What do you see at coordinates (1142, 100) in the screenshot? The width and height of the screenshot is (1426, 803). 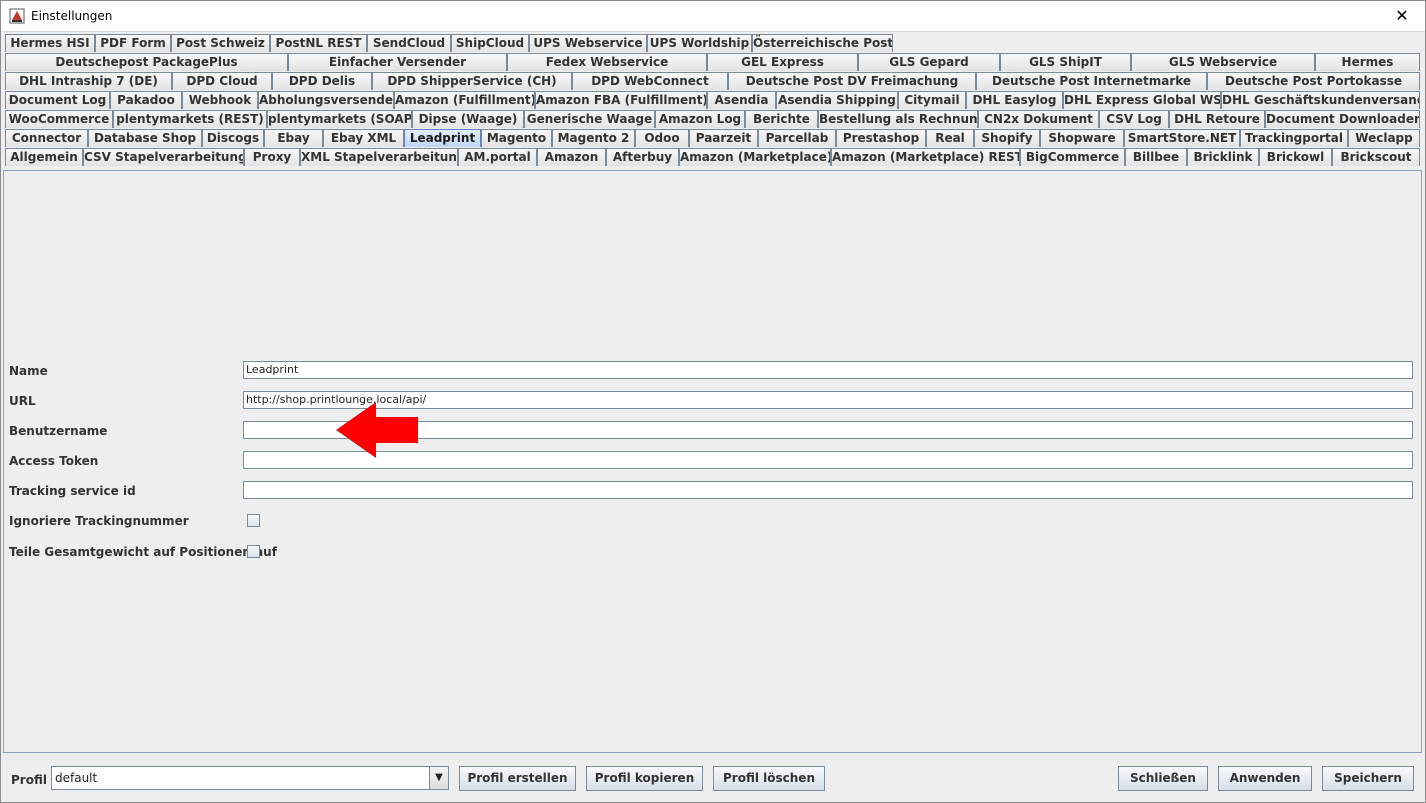 I see `tab-dhl-express-global-ws: DHL Express Global WS` at bounding box center [1142, 100].